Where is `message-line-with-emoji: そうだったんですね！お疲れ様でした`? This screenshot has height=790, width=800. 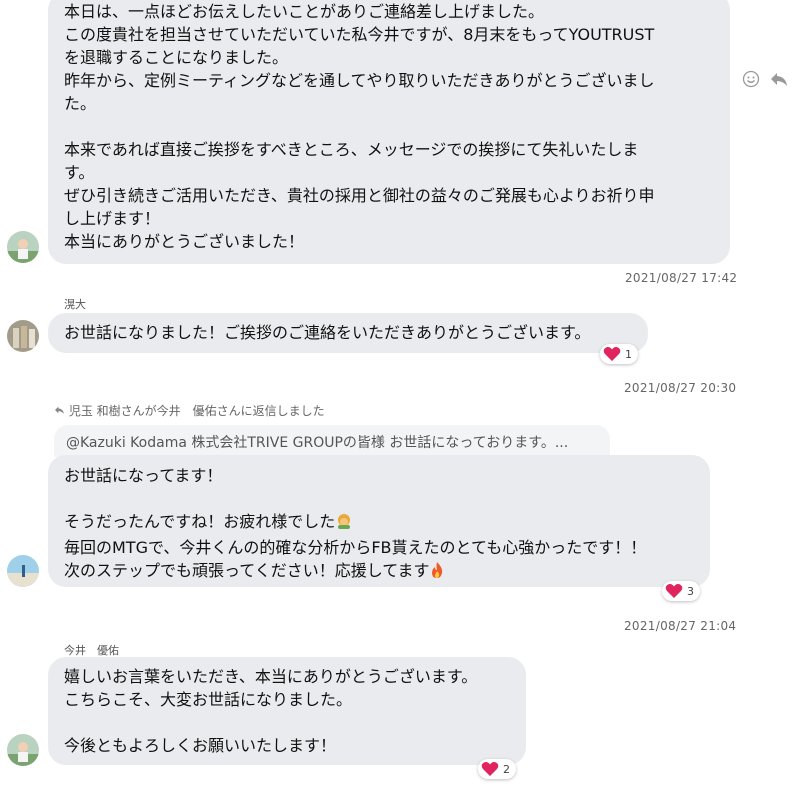 message-line-with-emoji: そうだったんですね！お疲れ様でした is located at coordinates (379, 523).